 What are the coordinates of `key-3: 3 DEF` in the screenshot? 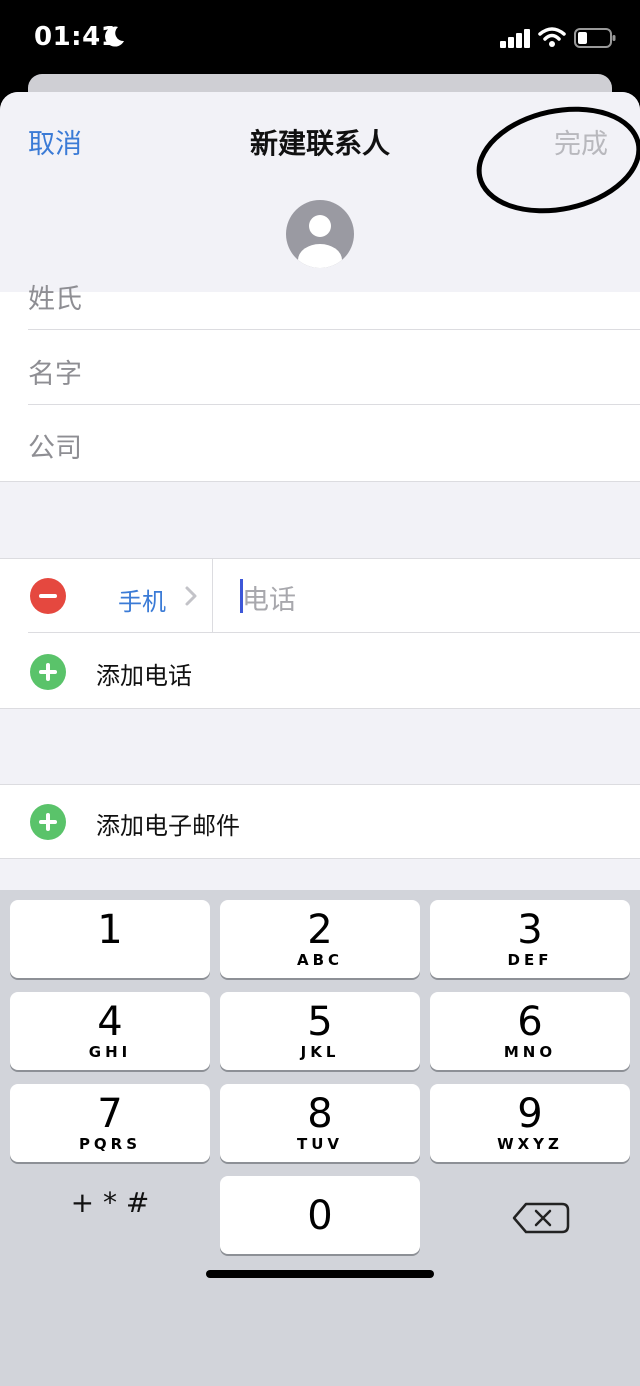 It's located at (530, 939).